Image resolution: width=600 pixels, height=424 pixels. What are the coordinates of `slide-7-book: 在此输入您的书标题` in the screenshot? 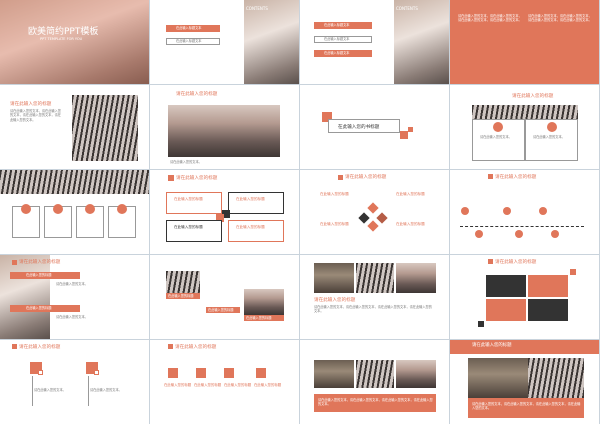 It's located at (374, 127).